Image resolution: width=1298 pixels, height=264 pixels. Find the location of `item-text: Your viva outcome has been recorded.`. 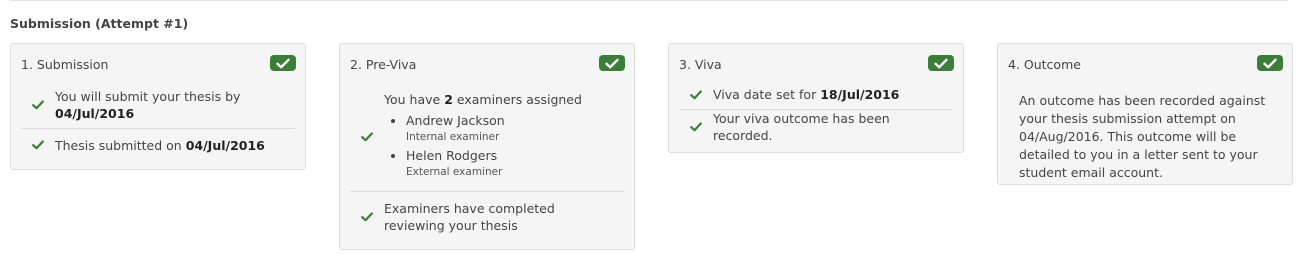

item-text: Your viva outcome has been recorded. is located at coordinates (801, 127).